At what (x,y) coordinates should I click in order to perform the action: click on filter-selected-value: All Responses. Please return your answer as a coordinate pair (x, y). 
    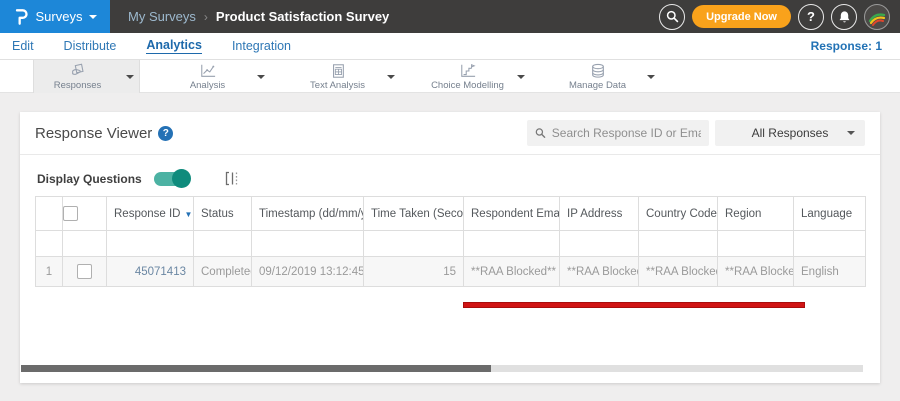
    Looking at the image, I should click on (790, 133).